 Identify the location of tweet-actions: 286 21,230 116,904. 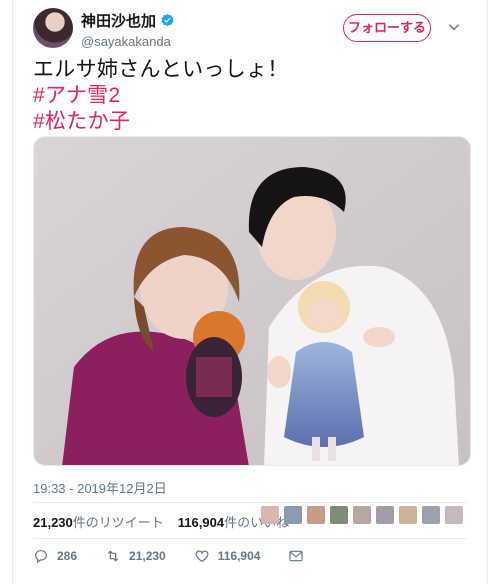
(182, 556).